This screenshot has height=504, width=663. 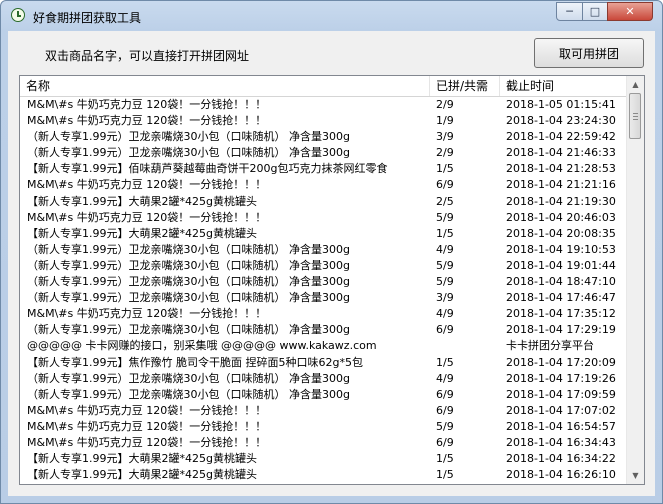 I want to click on scroll-thumb, so click(x=635, y=116).